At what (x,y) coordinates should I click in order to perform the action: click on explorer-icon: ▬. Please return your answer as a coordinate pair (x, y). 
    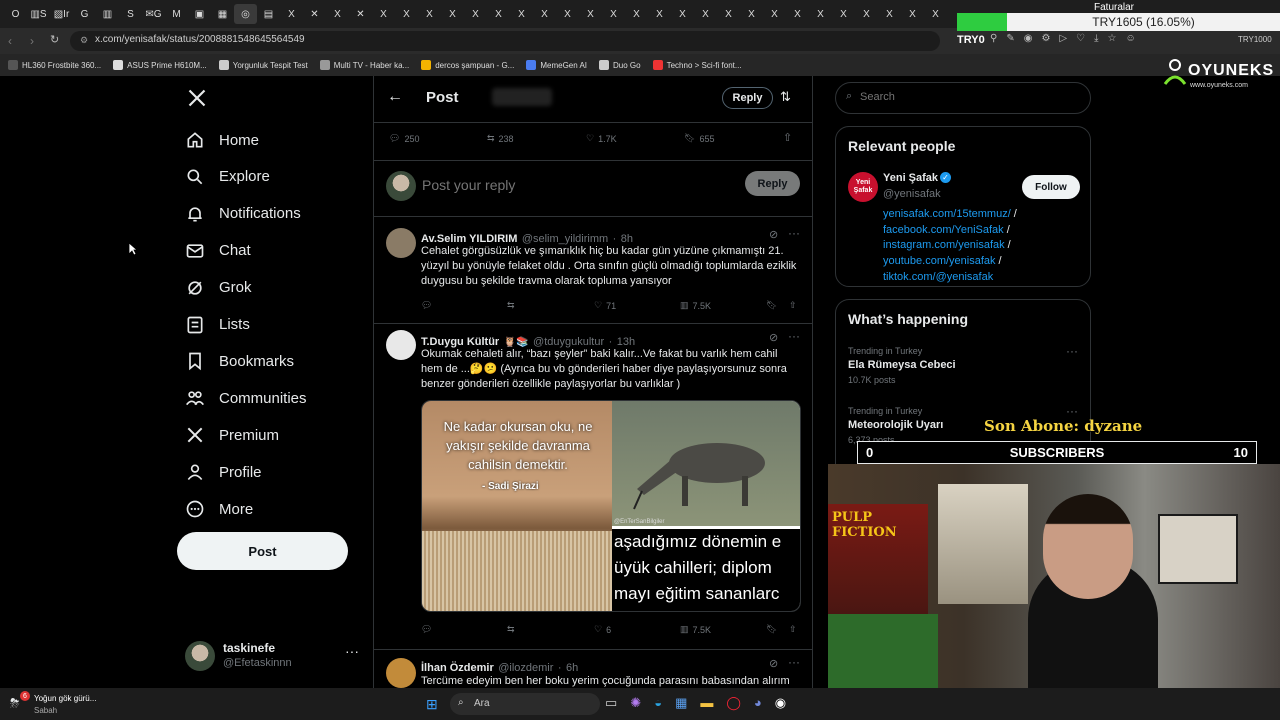
    Looking at the image, I should click on (706, 703).